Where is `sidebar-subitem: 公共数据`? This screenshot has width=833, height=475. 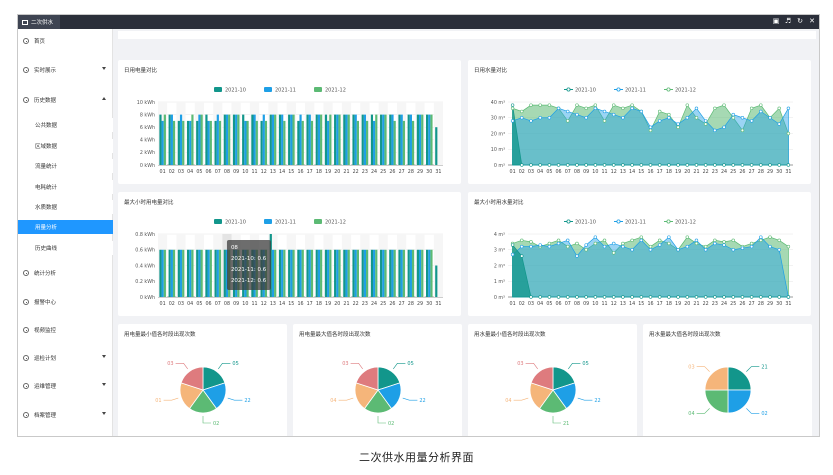 sidebar-subitem: 公共数据 is located at coordinates (65, 125).